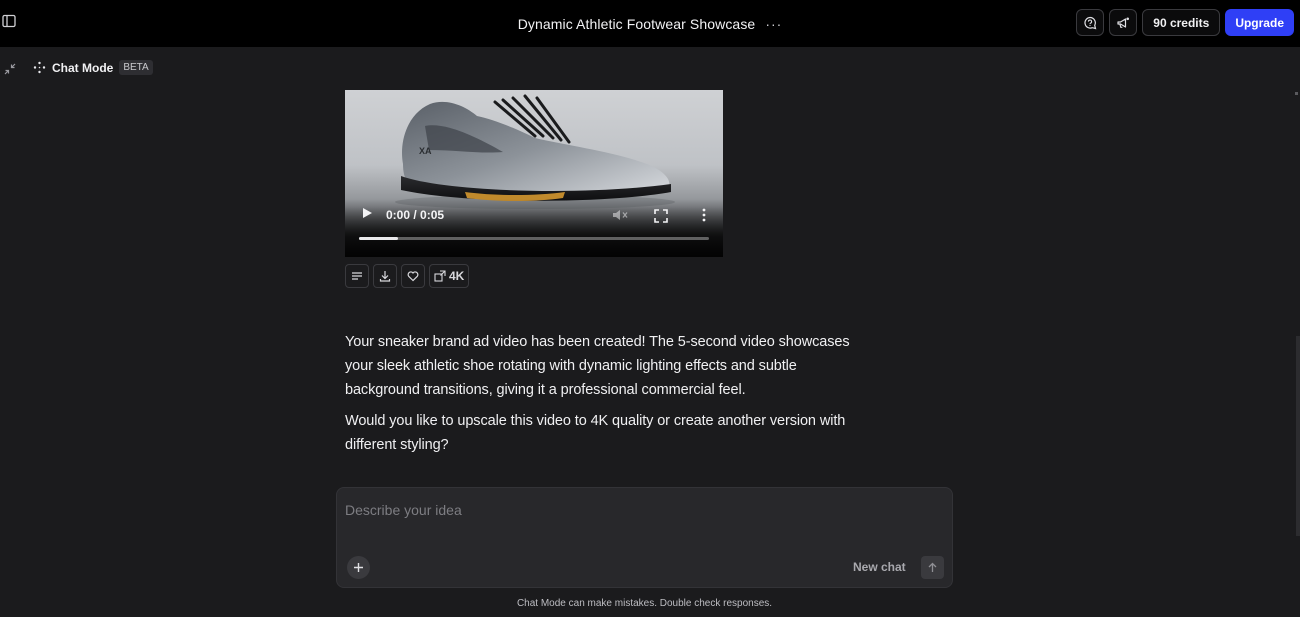  Describe the element at coordinates (1296, 93) in the screenshot. I see `scroll-indicator` at that location.